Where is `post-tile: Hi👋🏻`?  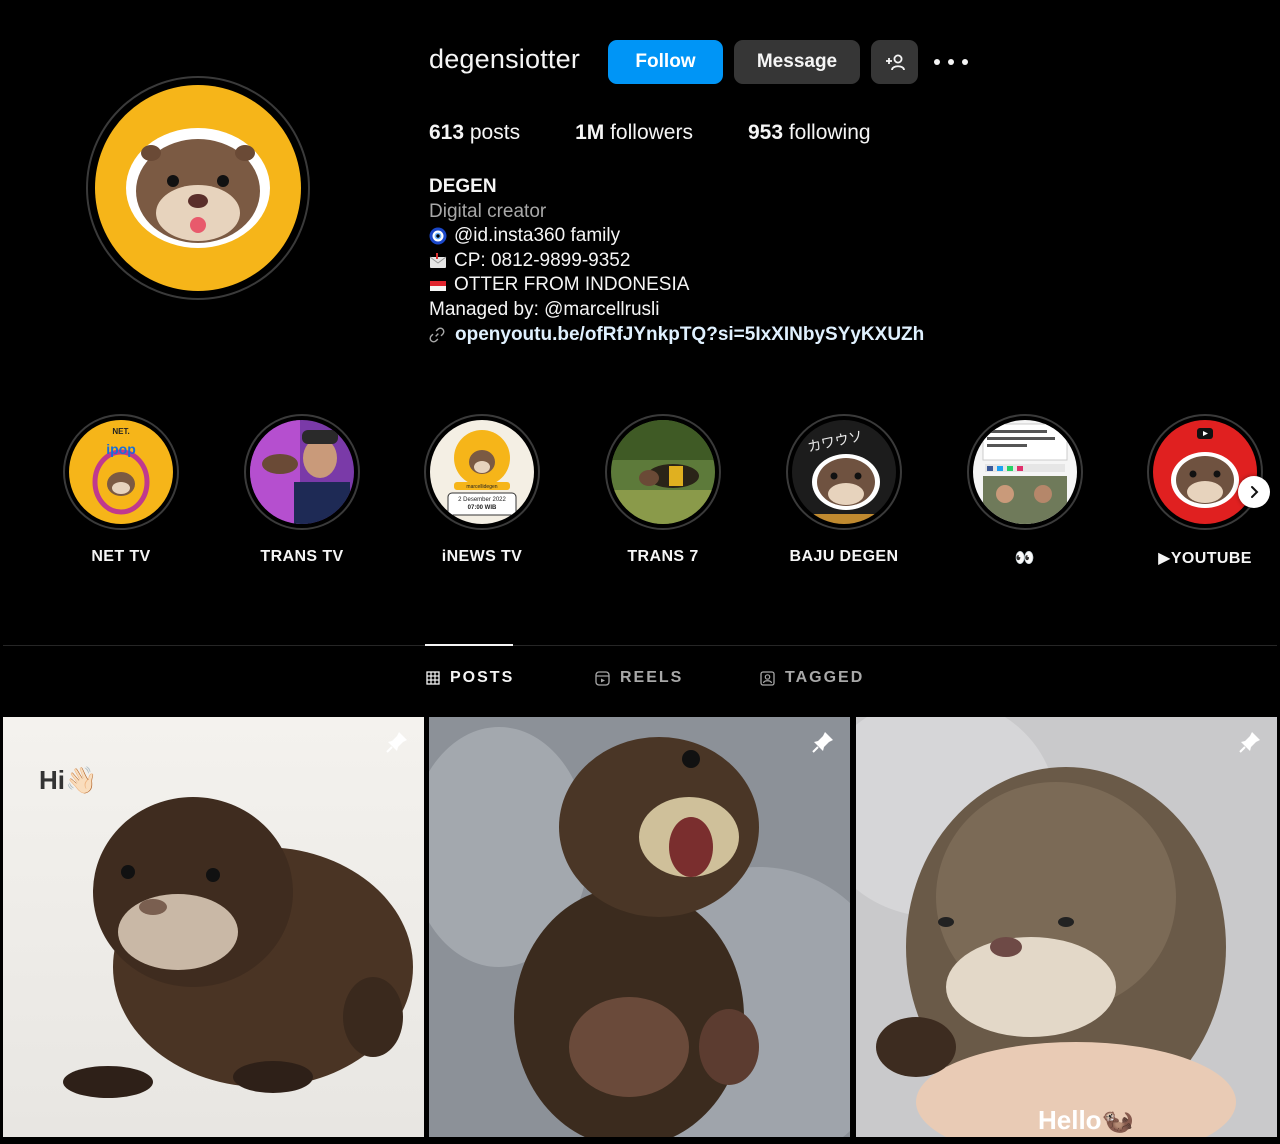
post-tile: Hi👋🏻 is located at coordinates (213, 927).